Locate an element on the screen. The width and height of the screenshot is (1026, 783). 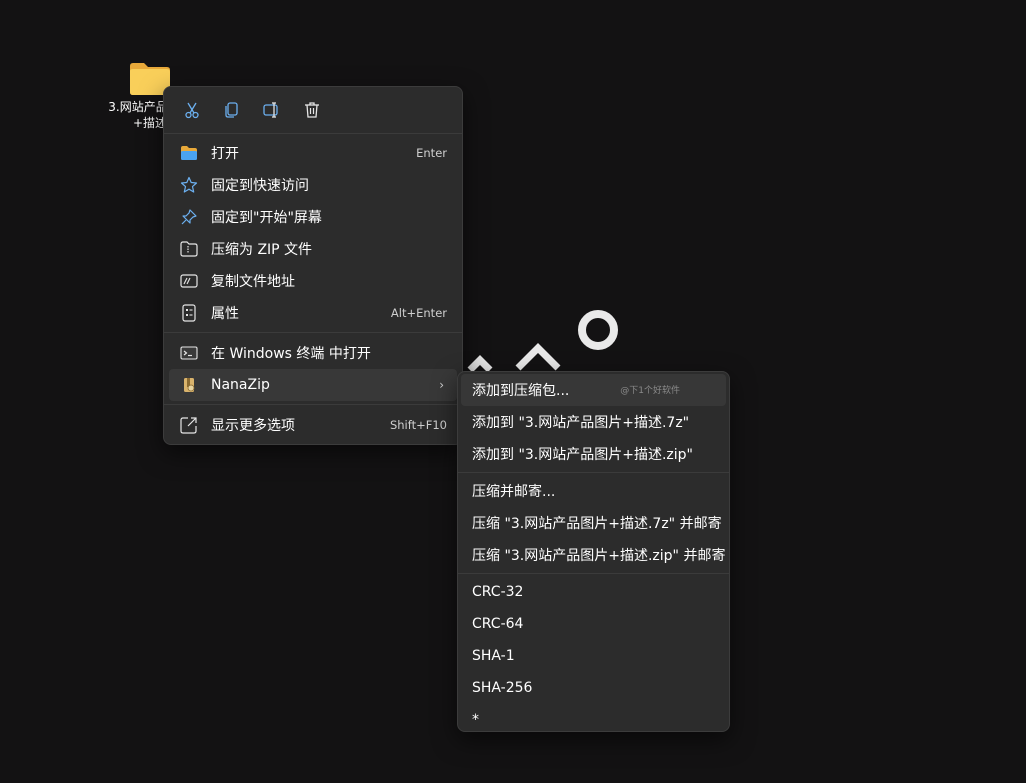
menu-item-label: 打开 is located at coordinates (225, 154).